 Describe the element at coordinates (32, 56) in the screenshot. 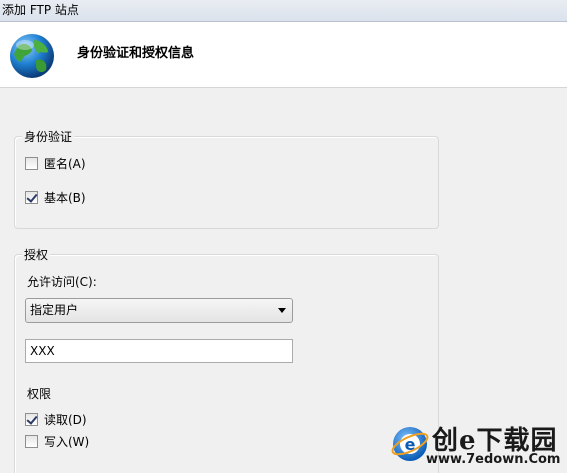

I see `globe-icon` at that location.